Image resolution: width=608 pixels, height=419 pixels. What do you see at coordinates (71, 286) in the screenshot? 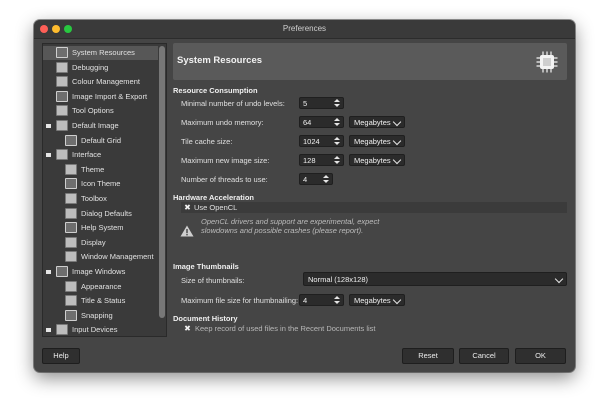
I see `appearance-icon` at bounding box center [71, 286].